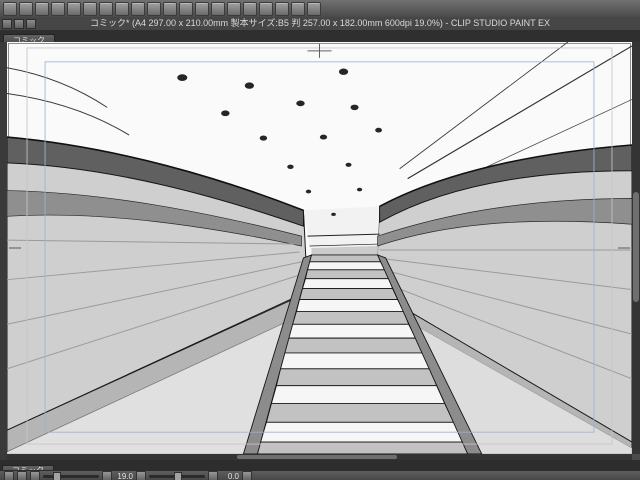  What do you see at coordinates (233, 475) in the screenshot?
I see `rotation-value: 0.0` at bounding box center [233, 475].